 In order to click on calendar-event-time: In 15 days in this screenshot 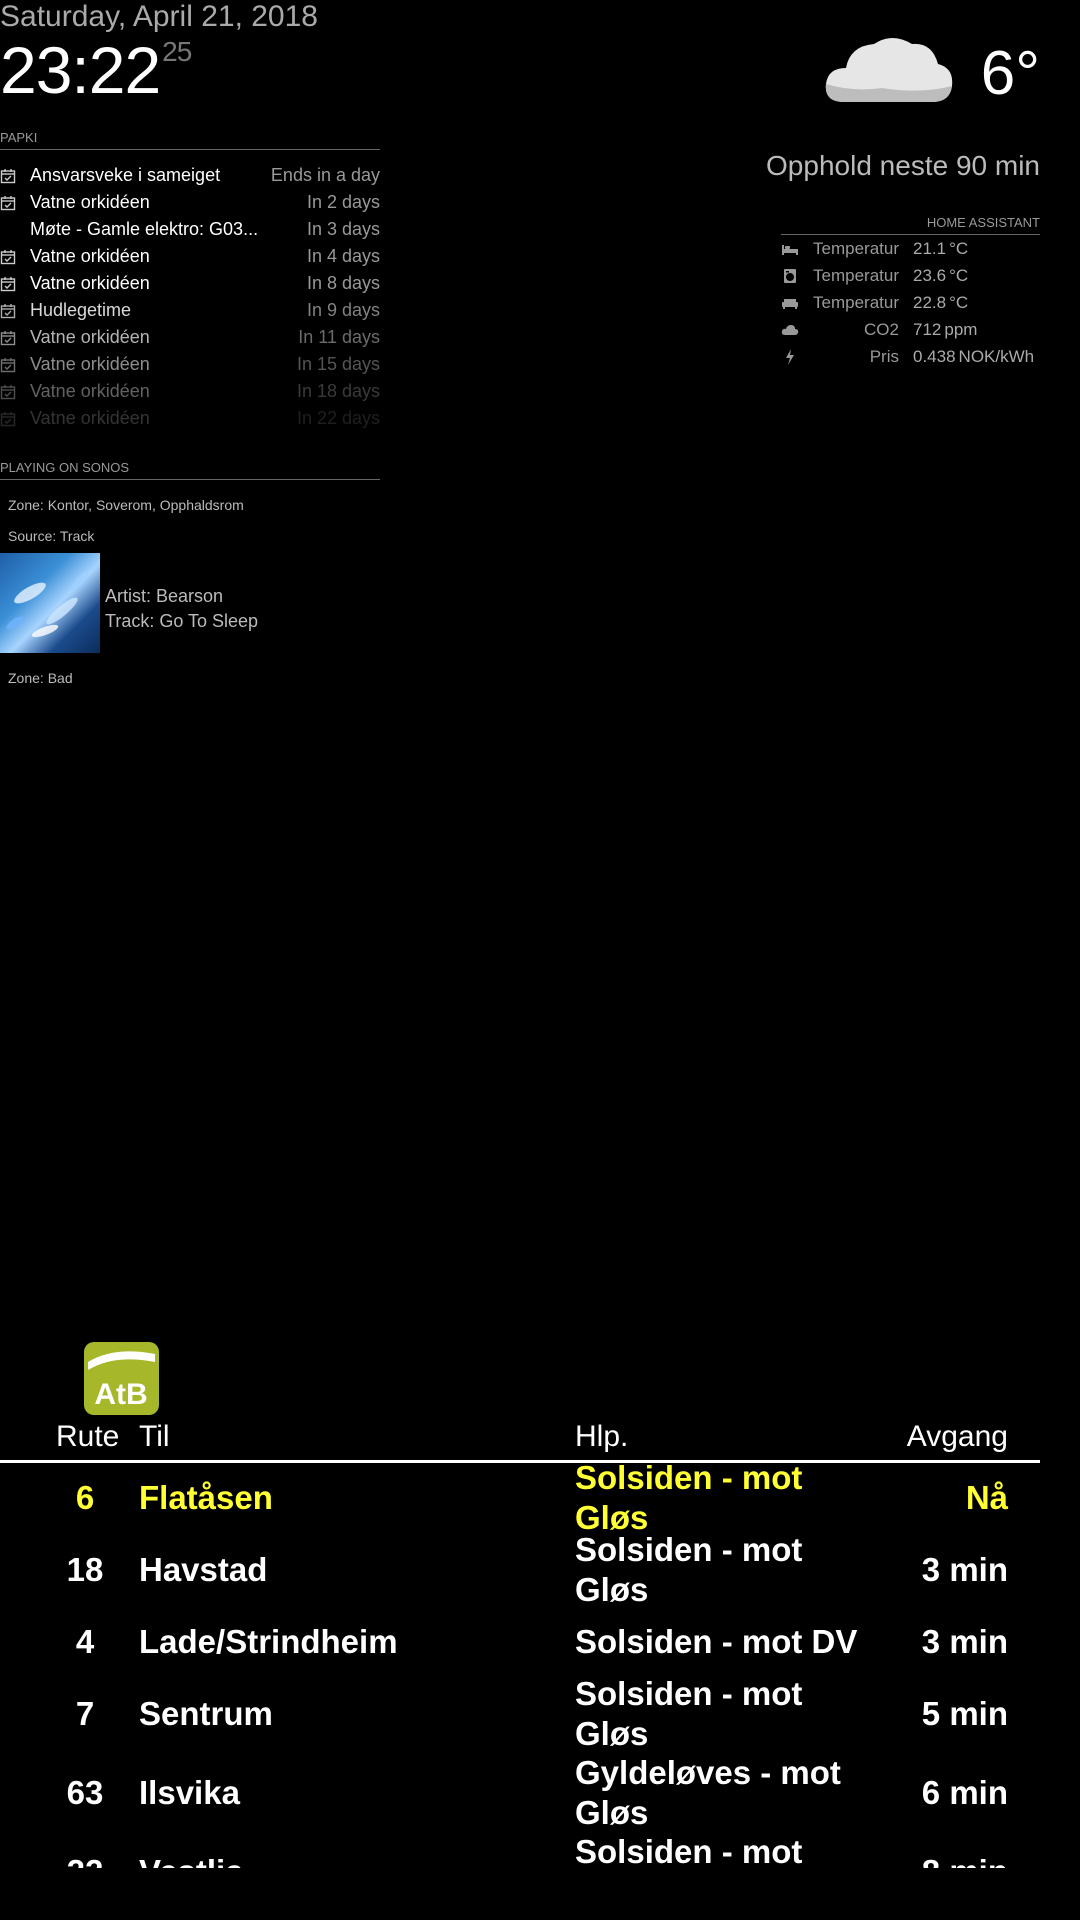, I will do `click(338, 364)`.